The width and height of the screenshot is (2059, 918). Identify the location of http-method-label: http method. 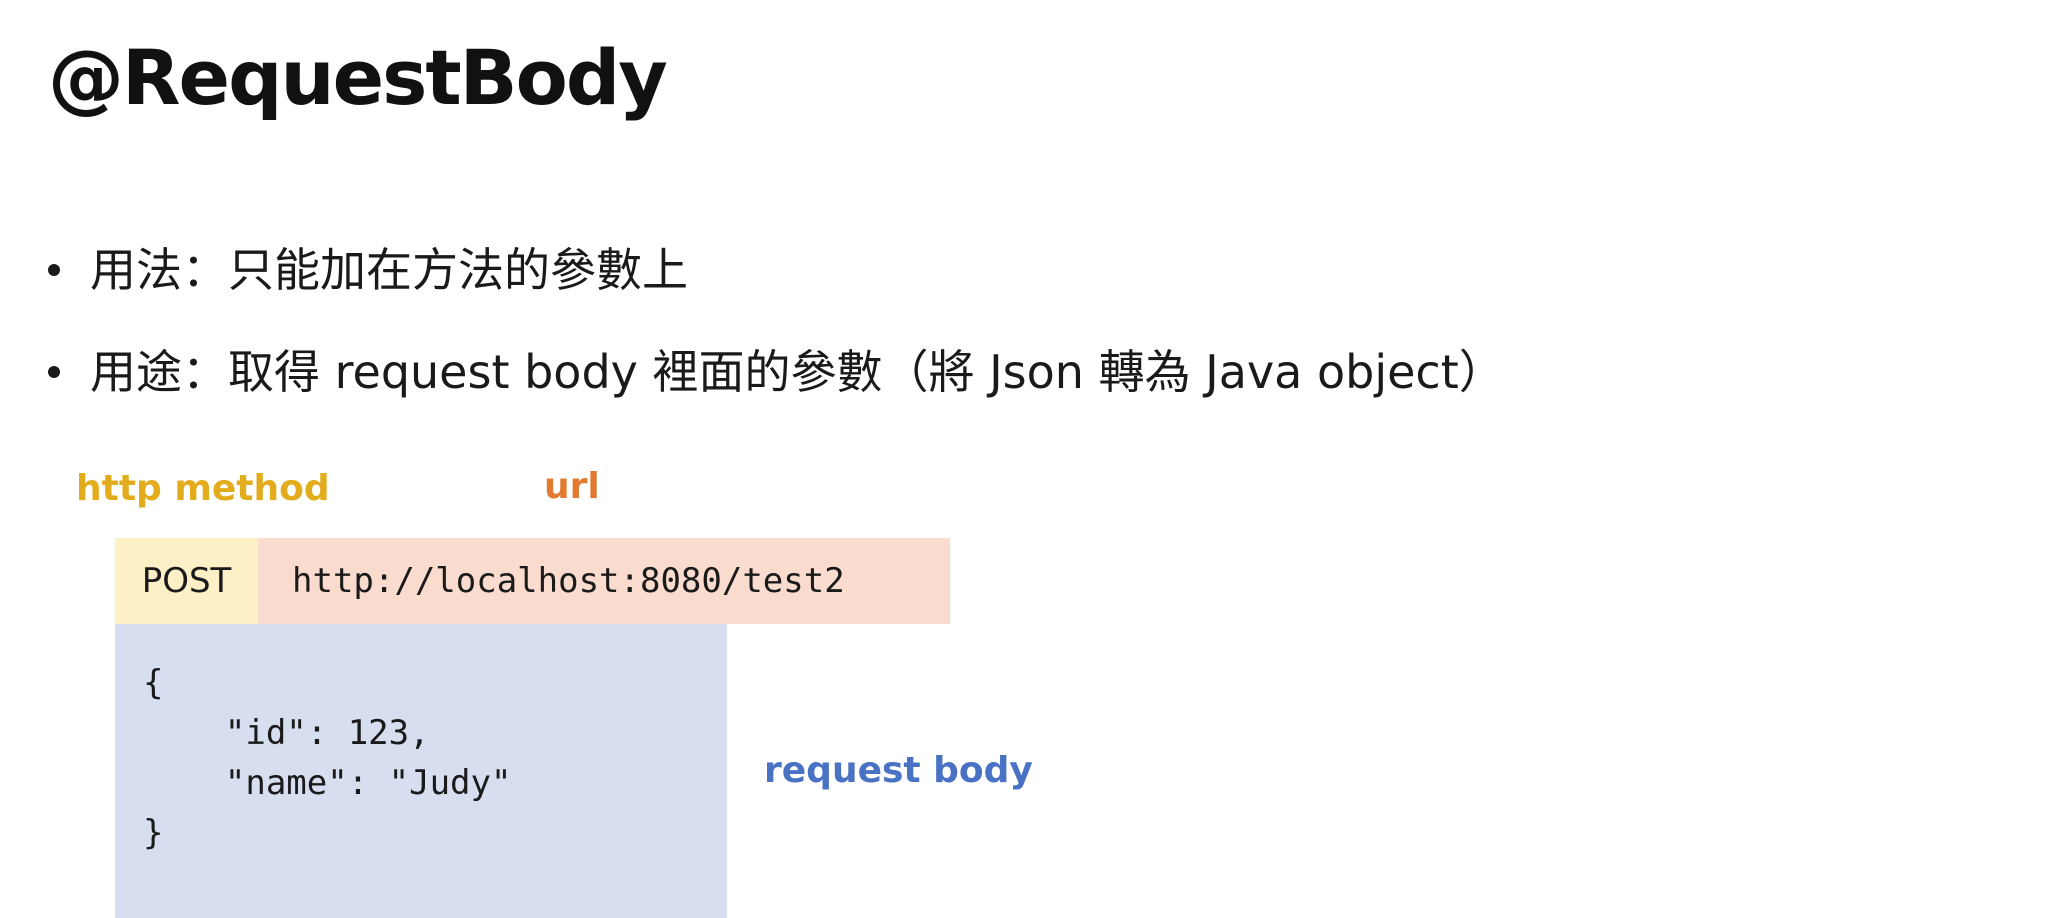
(203, 488).